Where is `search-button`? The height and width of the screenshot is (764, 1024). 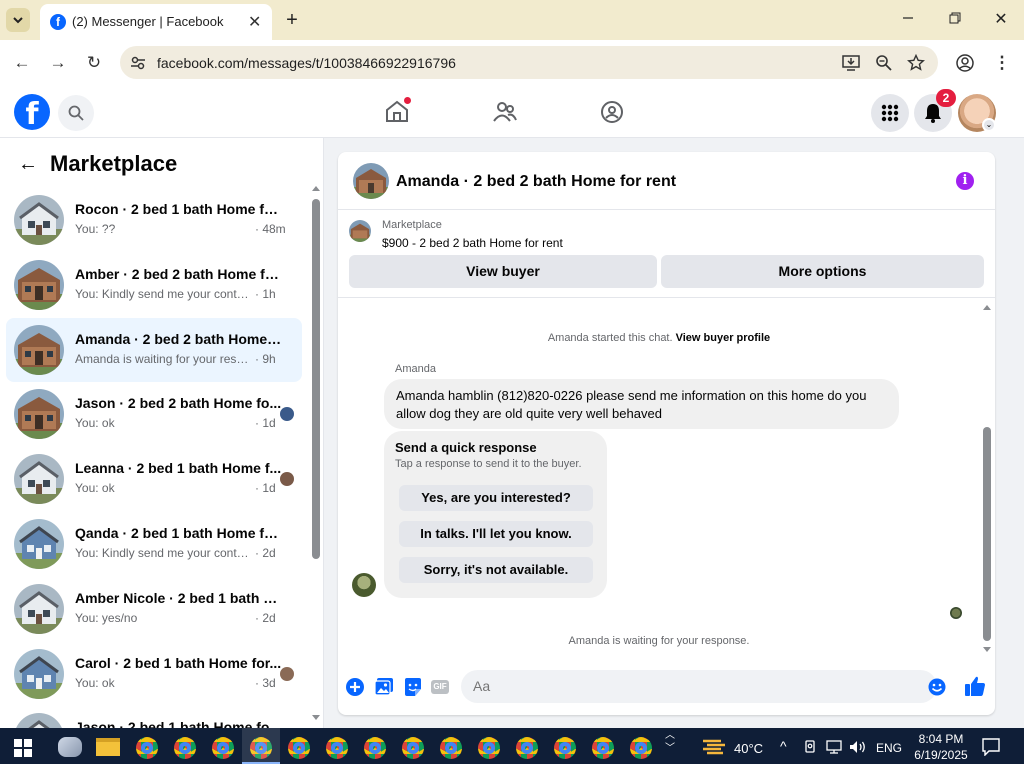
search-button is located at coordinates (76, 113).